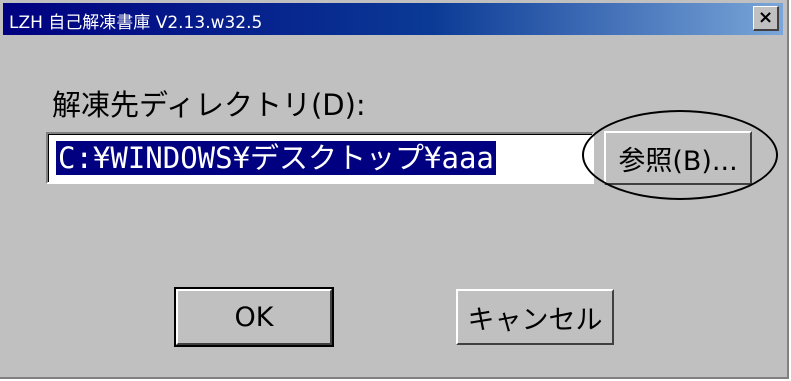 This screenshot has height=381, width=791. What do you see at coordinates (276, 158) in the screenshot?
I see `destination-input-value: C:¥WINDOWS¥デスクトップ¥aaa` at bounding box center [276, 158].